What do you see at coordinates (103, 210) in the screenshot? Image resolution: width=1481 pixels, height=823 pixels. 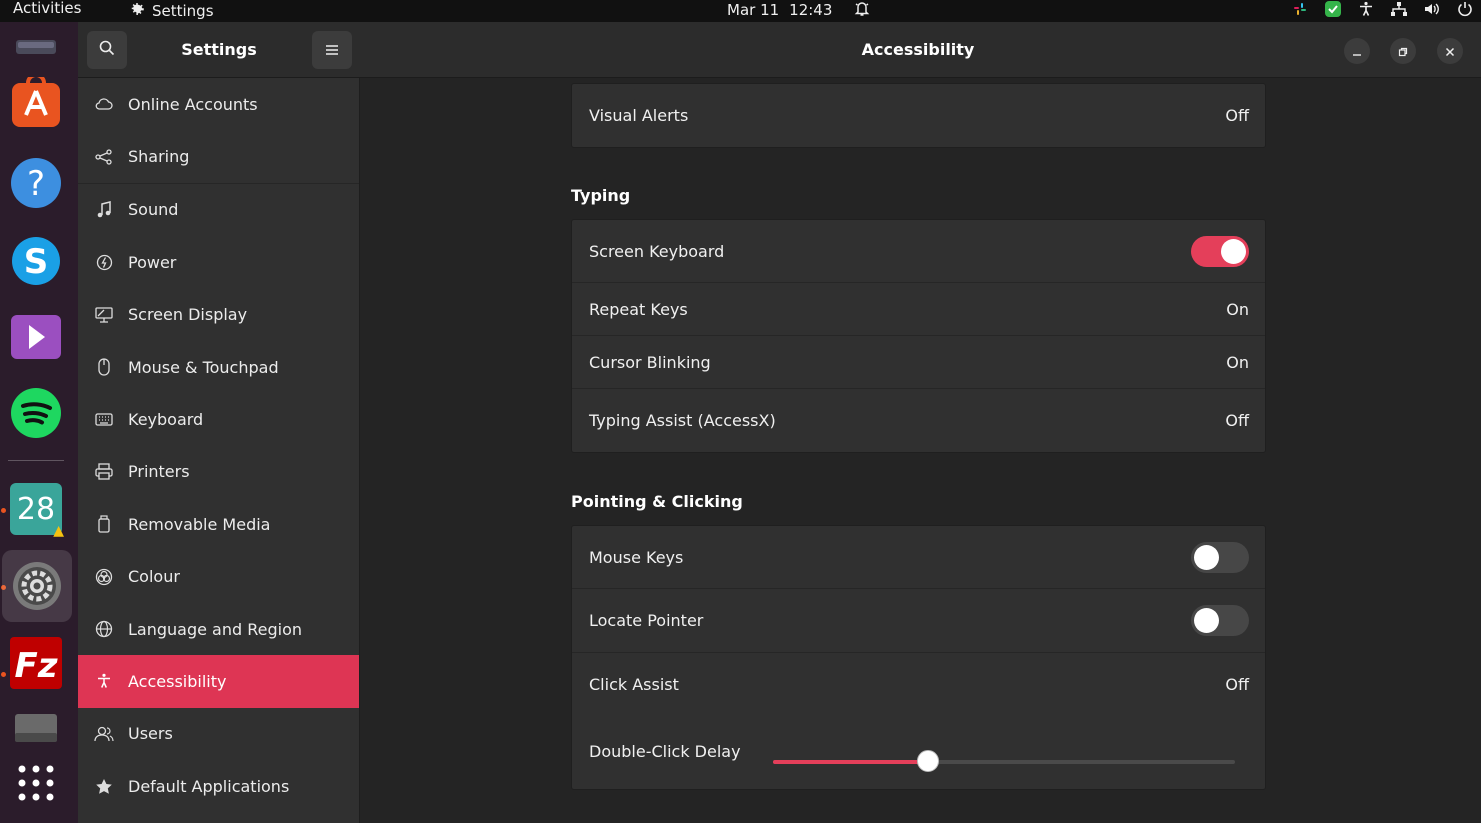 I see `music-note-icon` at bounding box center [103, 210].